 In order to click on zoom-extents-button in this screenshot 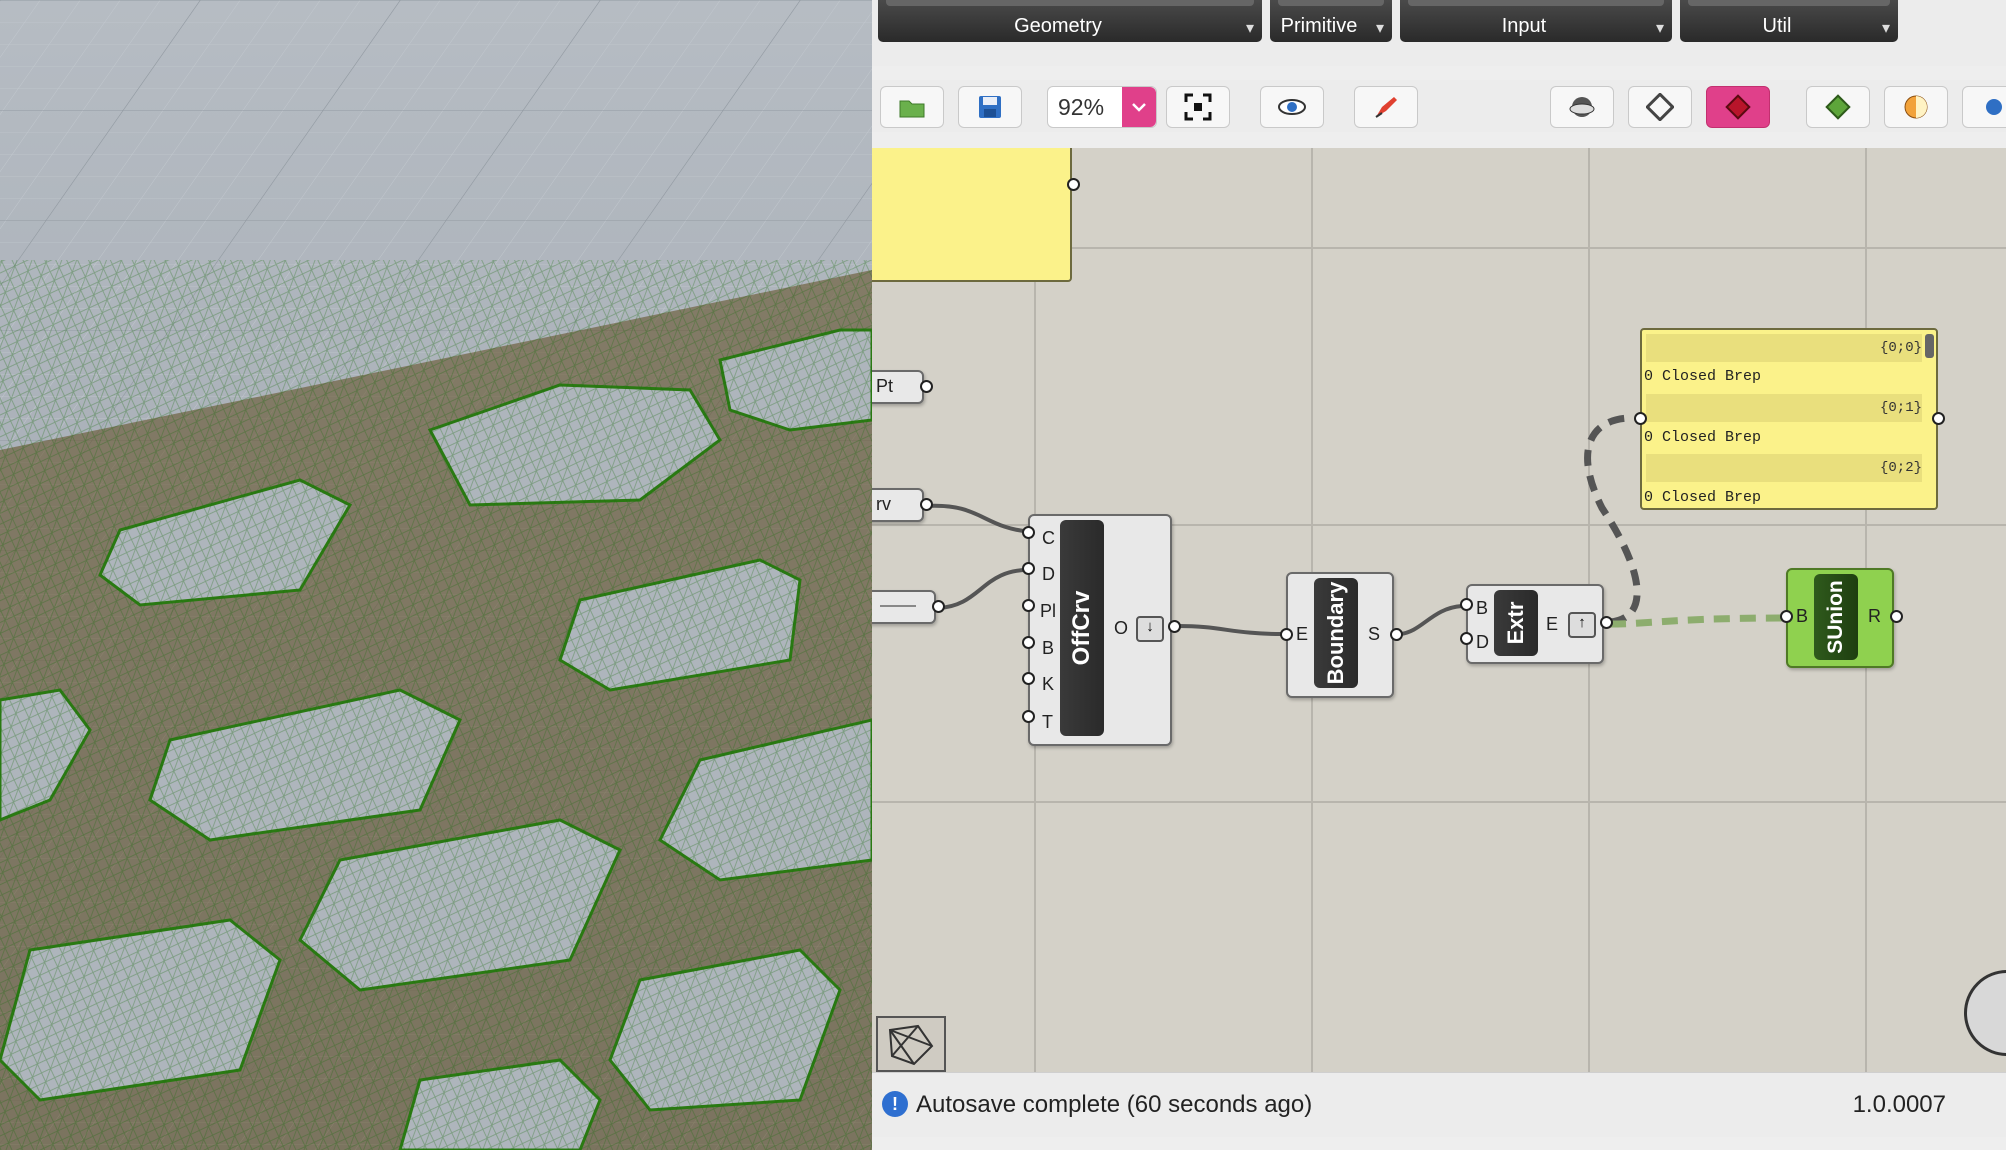, I will do `click(1198, 107)`.